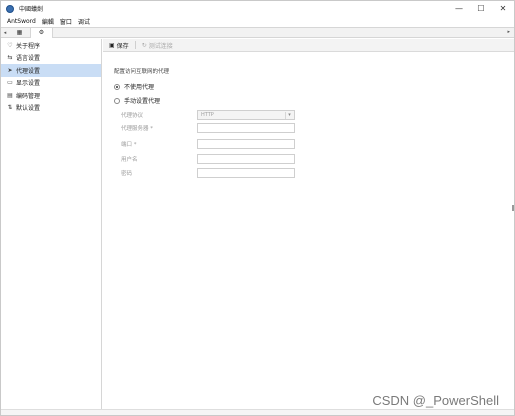 Image resolution: width=515 pixels, height=416 pixels. I want to click on server-label: 代理服务器 *, so click(137, 128).